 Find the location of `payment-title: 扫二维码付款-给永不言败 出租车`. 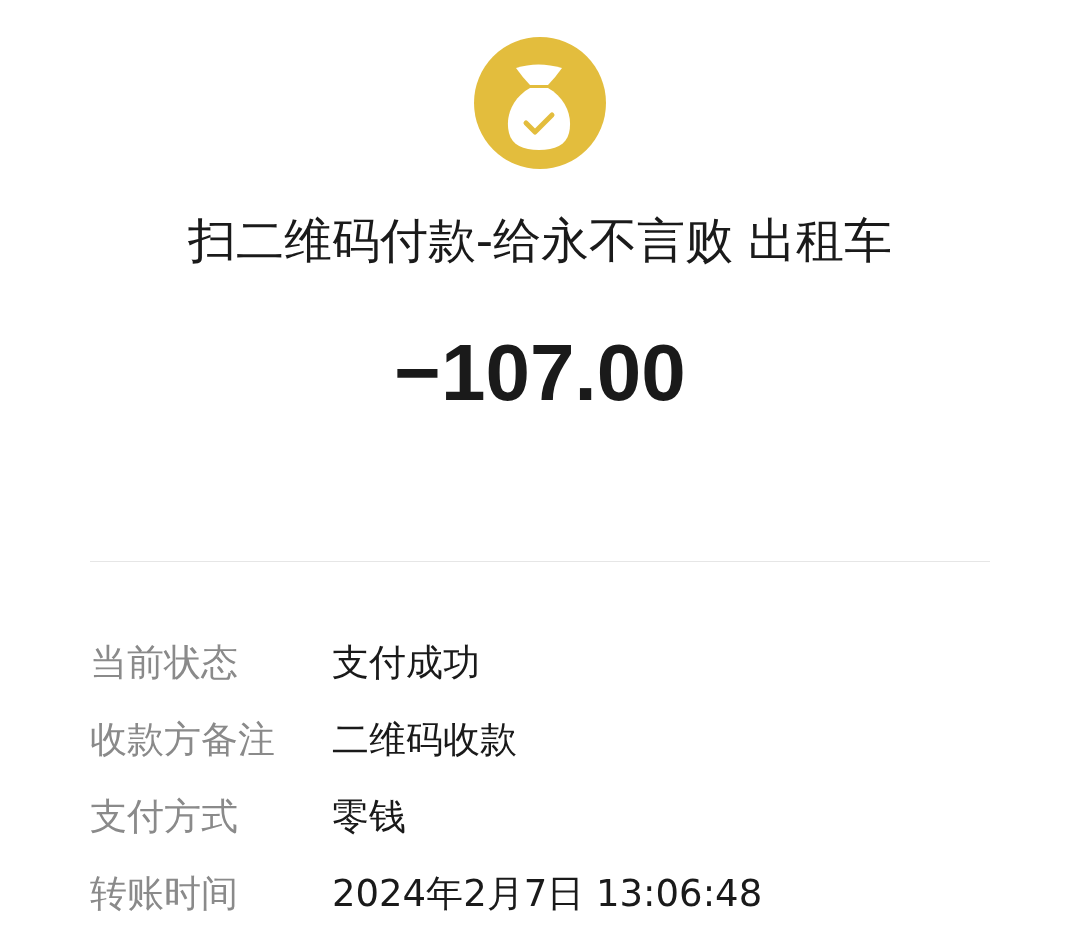

payment-title: 扫二维码付款-给永不言败 出租车 is located at coordinates (540, 240).